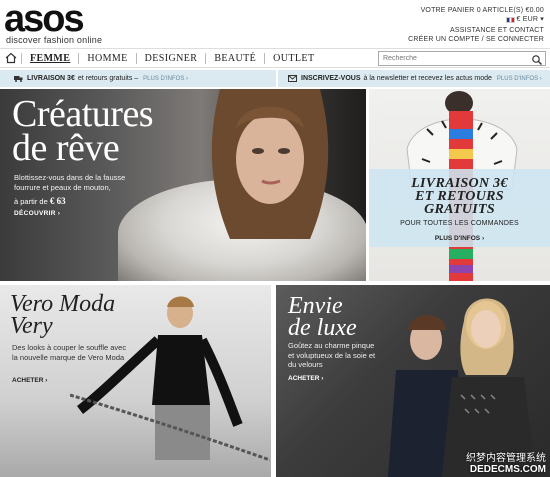  I want to click on nav-femme: FEMME, so click(49, 58).